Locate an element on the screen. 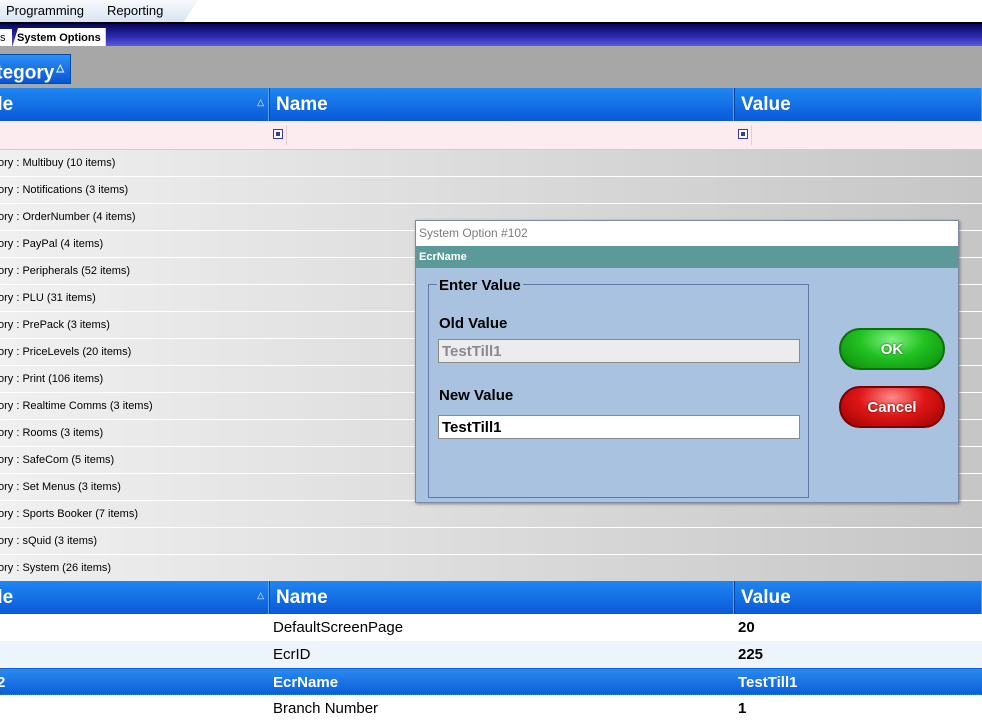 The height and width of the screenshot is (722, 982). group-row-label: ory : PayPal (4 items) is located at coordinates (52, 244).